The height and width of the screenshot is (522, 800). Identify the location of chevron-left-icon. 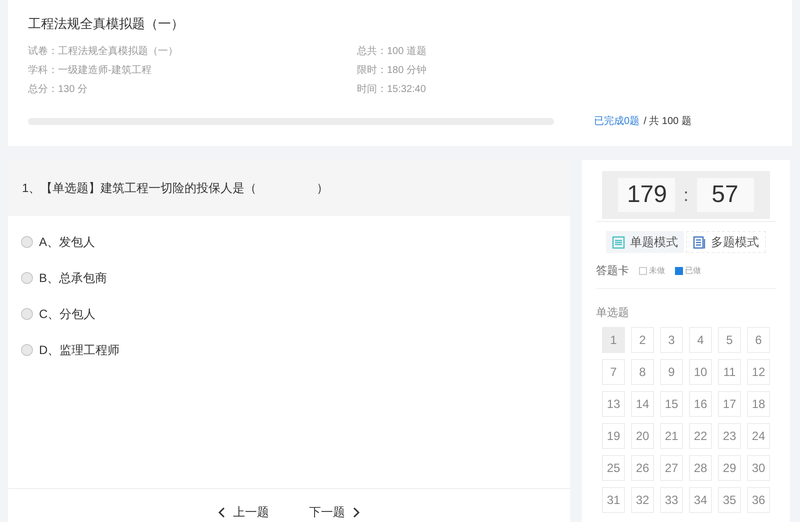
(221, 512).